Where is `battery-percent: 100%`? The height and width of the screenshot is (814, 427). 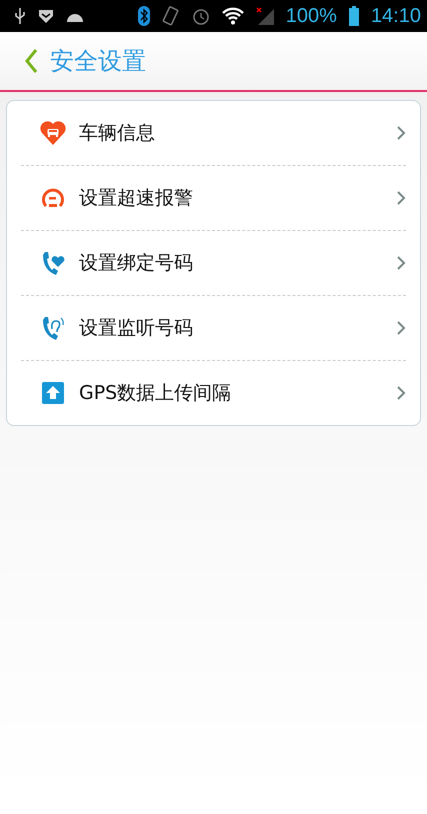
battery-percent: 100% is located at coordinates (311, 16).